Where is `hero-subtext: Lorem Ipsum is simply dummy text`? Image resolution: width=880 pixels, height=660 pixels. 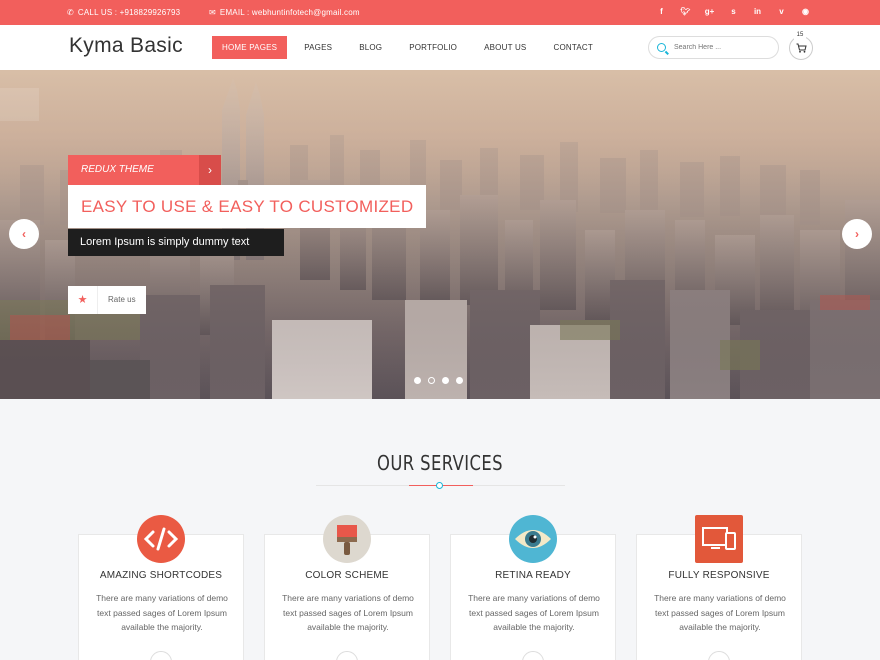
hero-subtext: Lorem Ipsum is simply dummy text is located at coordinates (176, 242).